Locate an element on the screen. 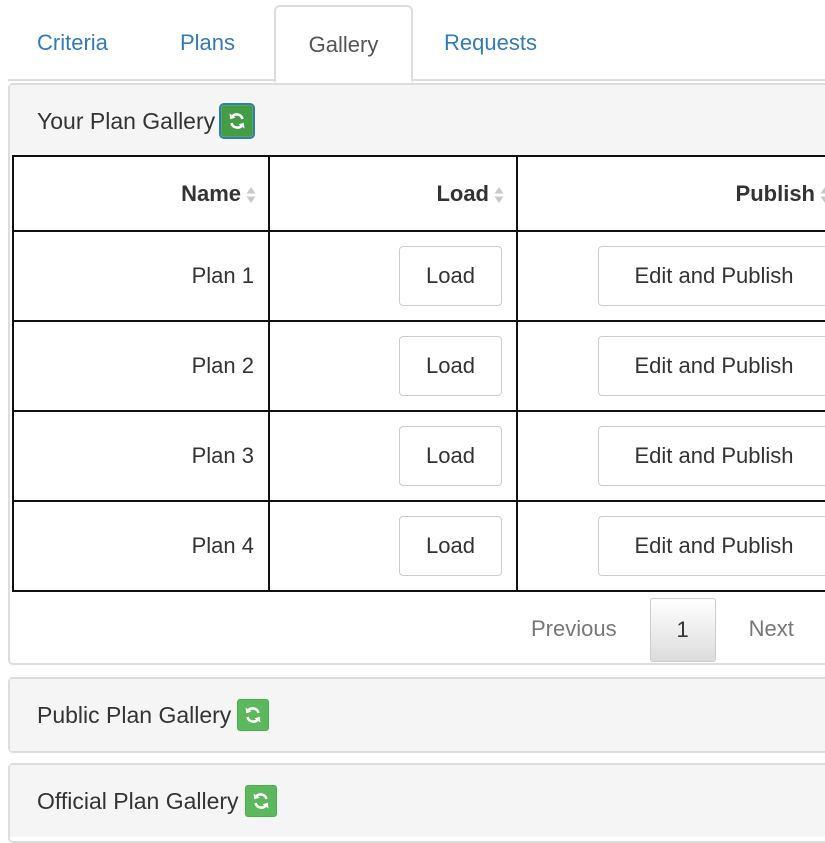  tab-plans: Plans is located at coordinates (207, 43).